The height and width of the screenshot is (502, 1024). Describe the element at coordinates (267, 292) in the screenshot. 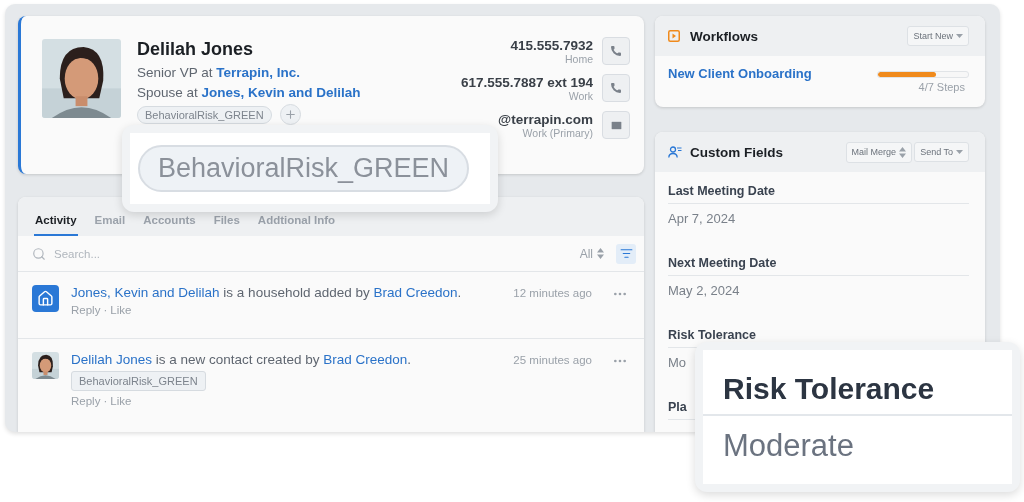

I see `activity-text: Jones, Kevin and Delilah is a household added by Brad Creedon.` at that location.